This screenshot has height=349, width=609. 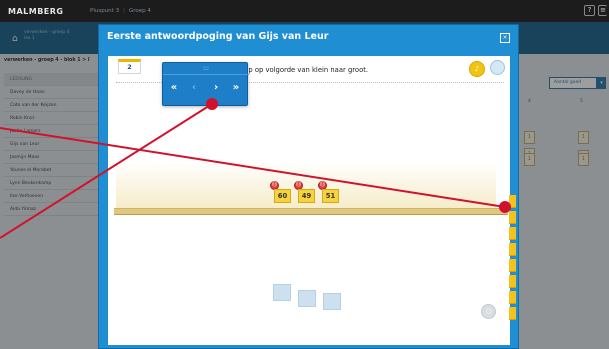 What do you see at coordinates (174, 88) in the screenshot?
I see `first-step-button: «` at bounding box center [174, 88].